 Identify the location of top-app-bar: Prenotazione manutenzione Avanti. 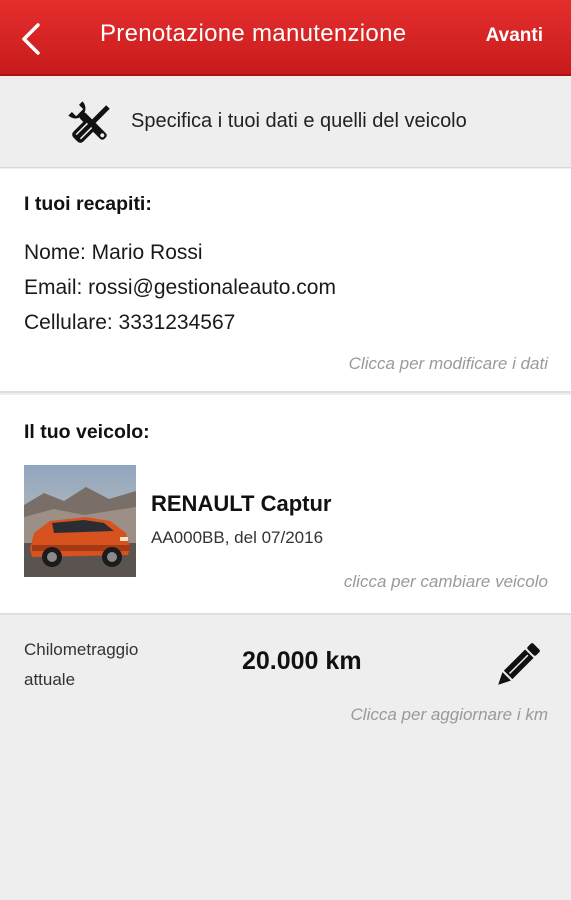
(285, 38).